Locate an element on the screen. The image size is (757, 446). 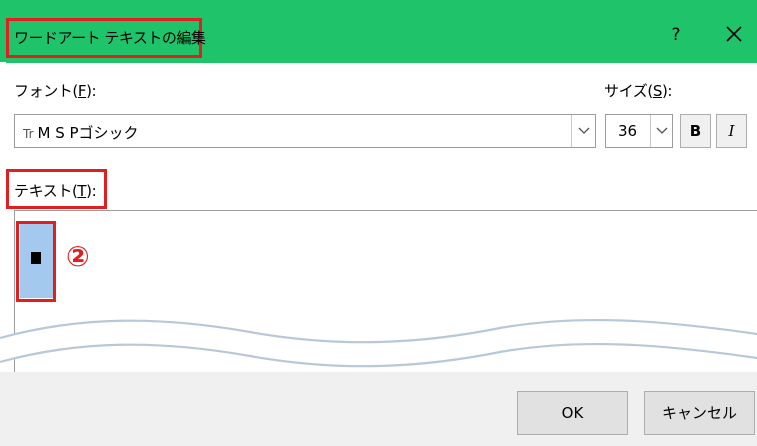
font-dropdown-button is located at coordinates (583, 131).